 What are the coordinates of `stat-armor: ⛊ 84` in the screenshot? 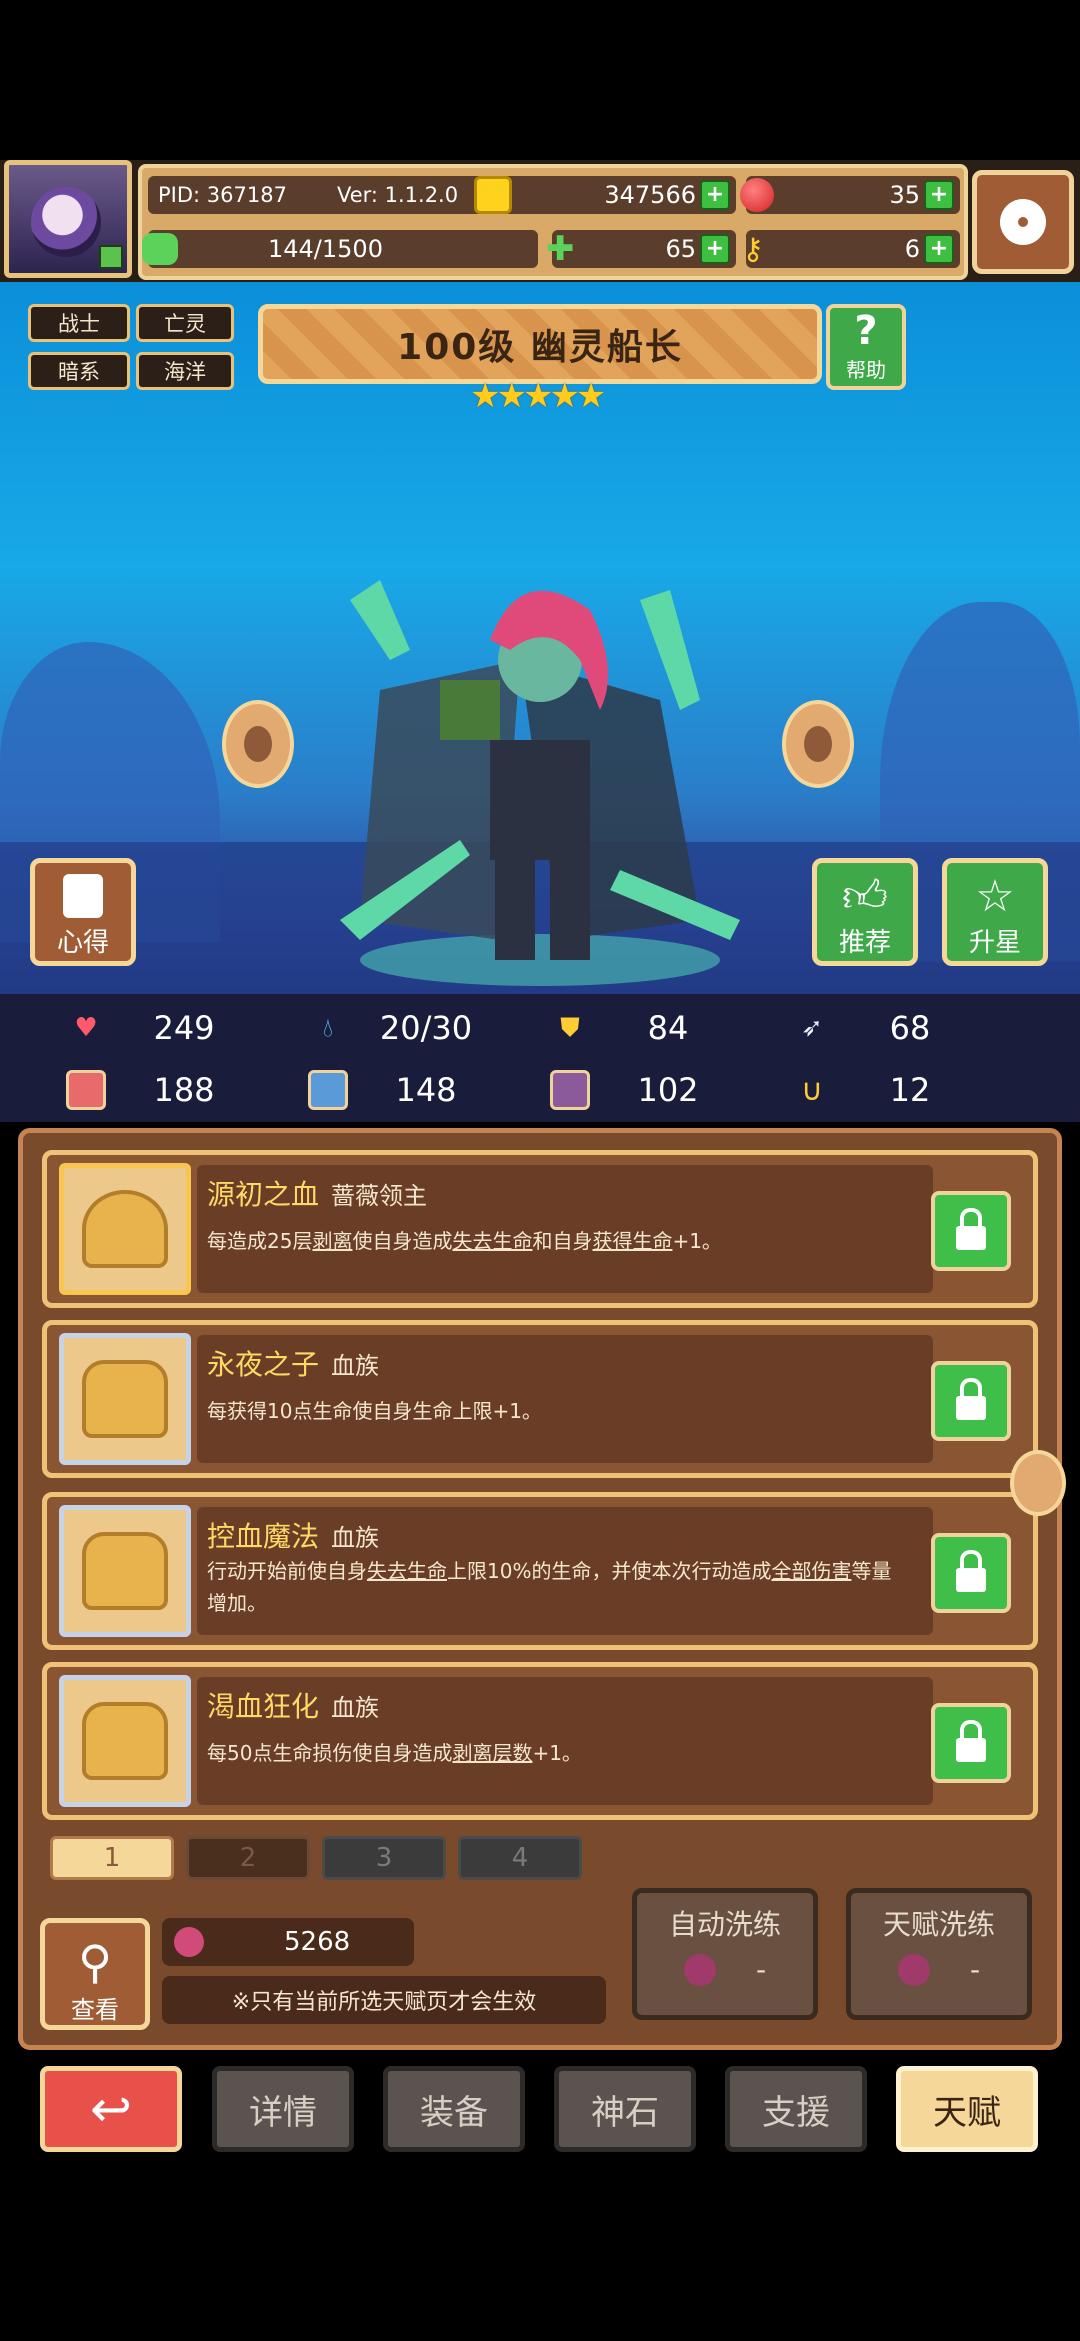 It's located at (636, 1028).